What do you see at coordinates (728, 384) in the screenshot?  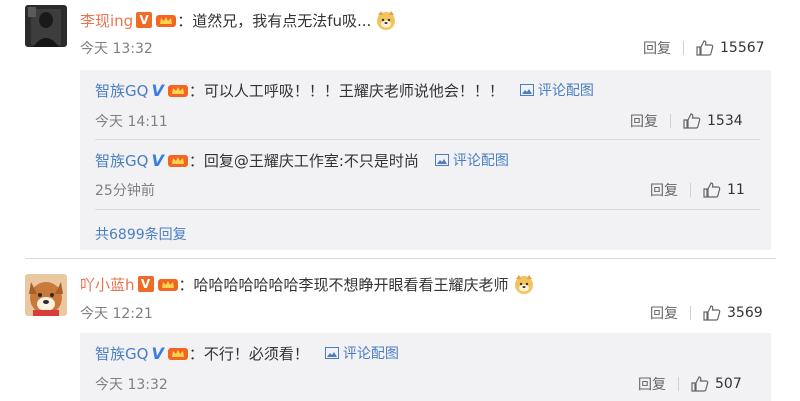 I see `like-count: 507` at bounding box center [728, 384].